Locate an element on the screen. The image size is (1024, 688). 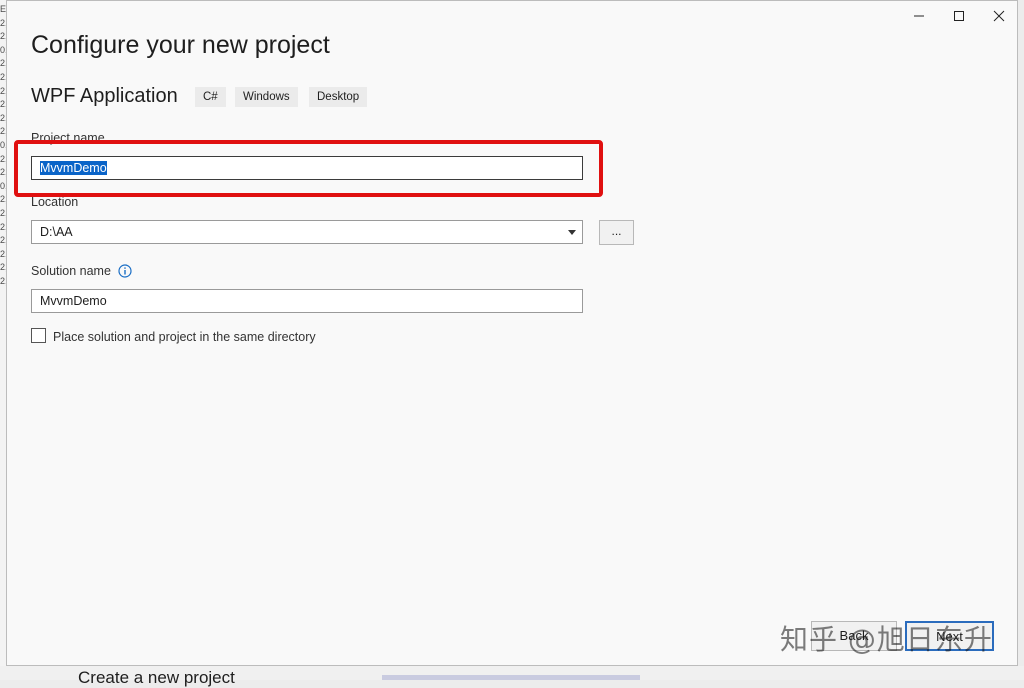
red-highlight-box is located at coordinates (308, 168).